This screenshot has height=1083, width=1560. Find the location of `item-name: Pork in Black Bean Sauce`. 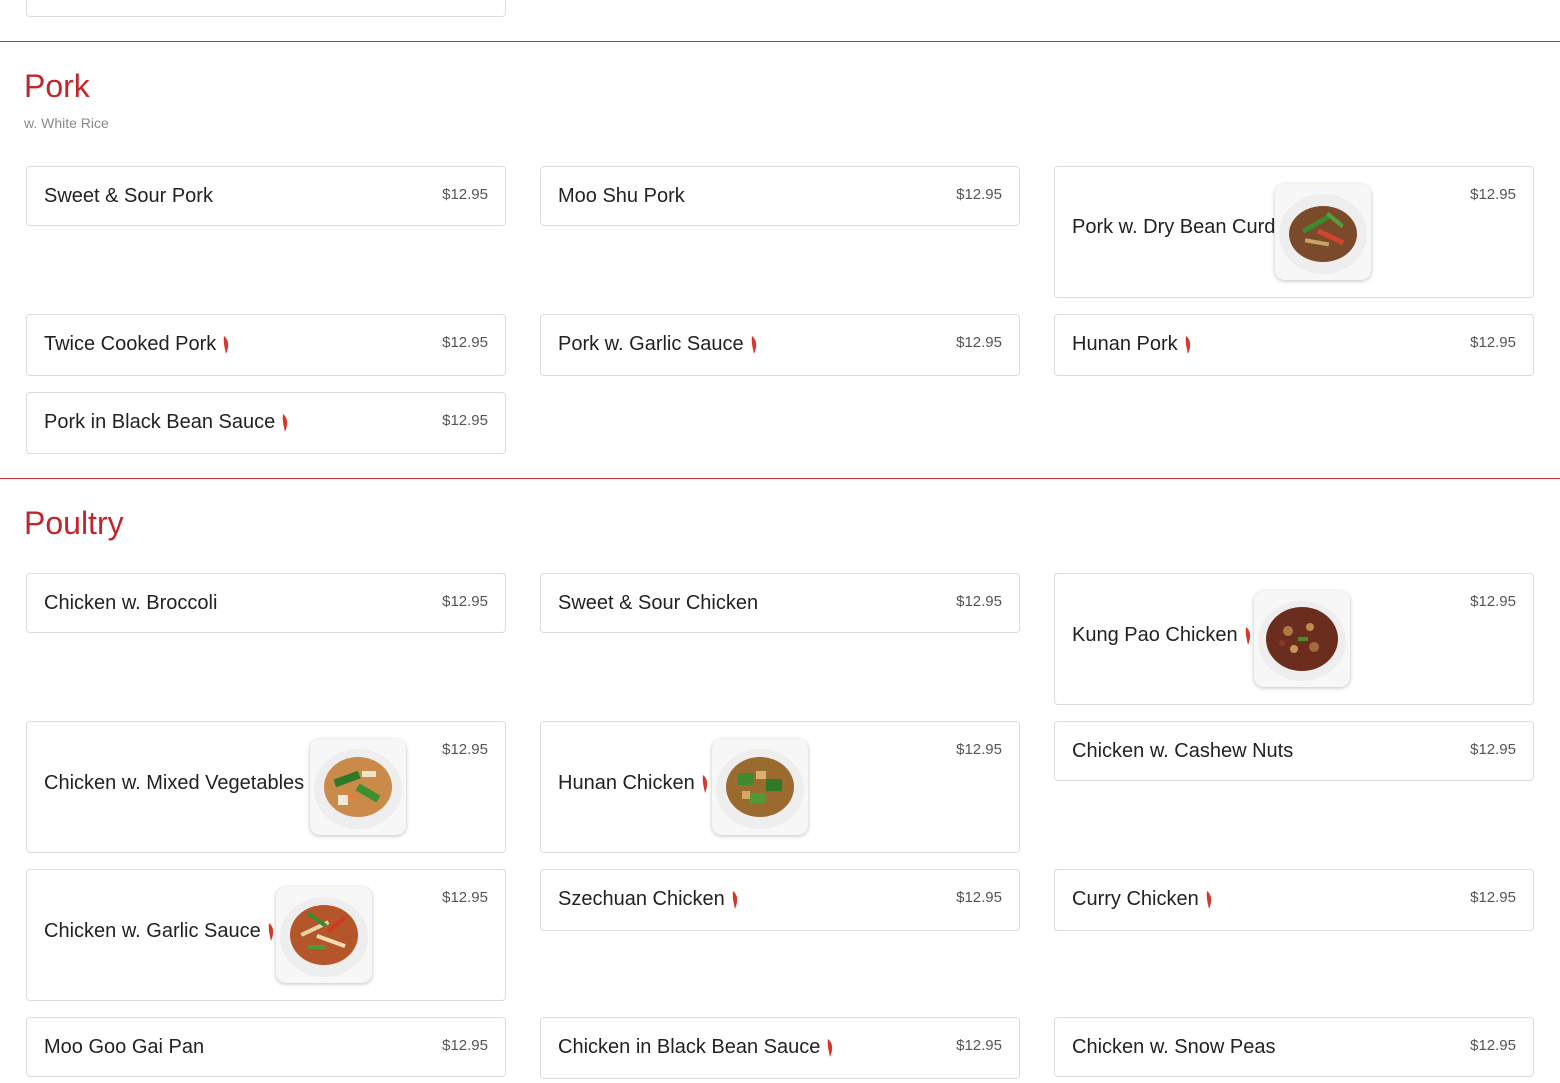

item-name: Pork in Black Bean Sauce is located at coordinates (160, 422).